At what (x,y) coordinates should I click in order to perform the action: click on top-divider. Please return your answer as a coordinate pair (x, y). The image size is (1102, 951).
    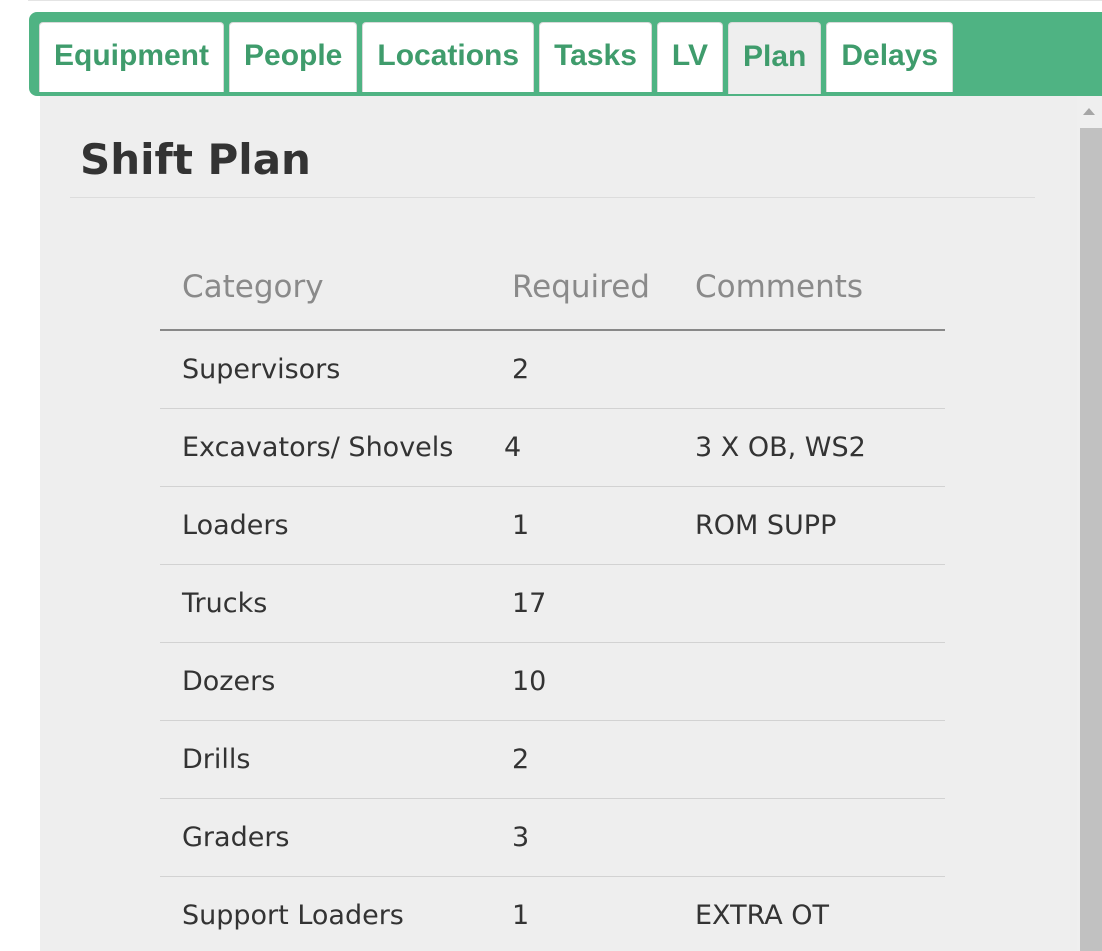
    Looking at the image, I should click on (565, 2).